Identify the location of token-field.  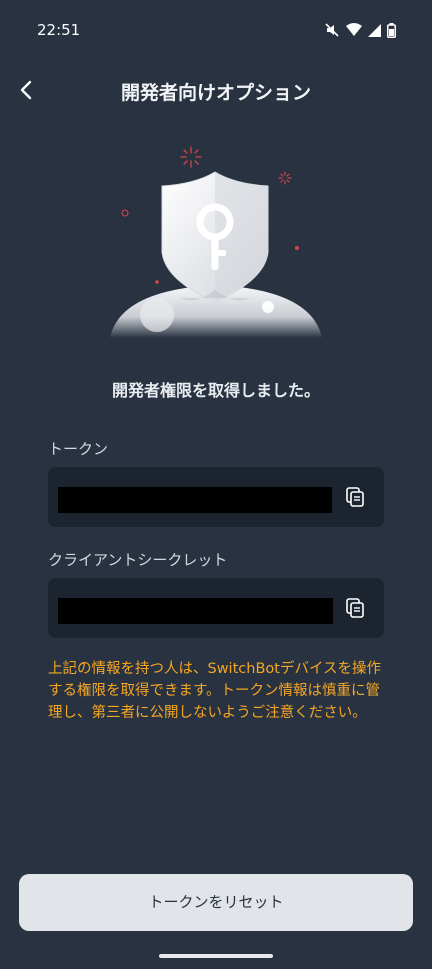
(216, 497).